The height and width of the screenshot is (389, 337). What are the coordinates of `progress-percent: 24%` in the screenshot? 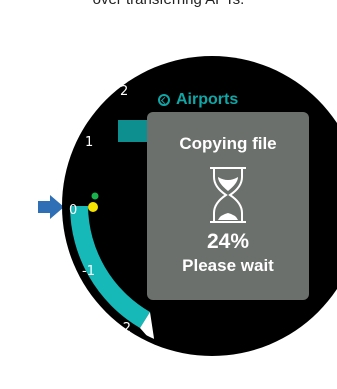 It's located at (228, 241).